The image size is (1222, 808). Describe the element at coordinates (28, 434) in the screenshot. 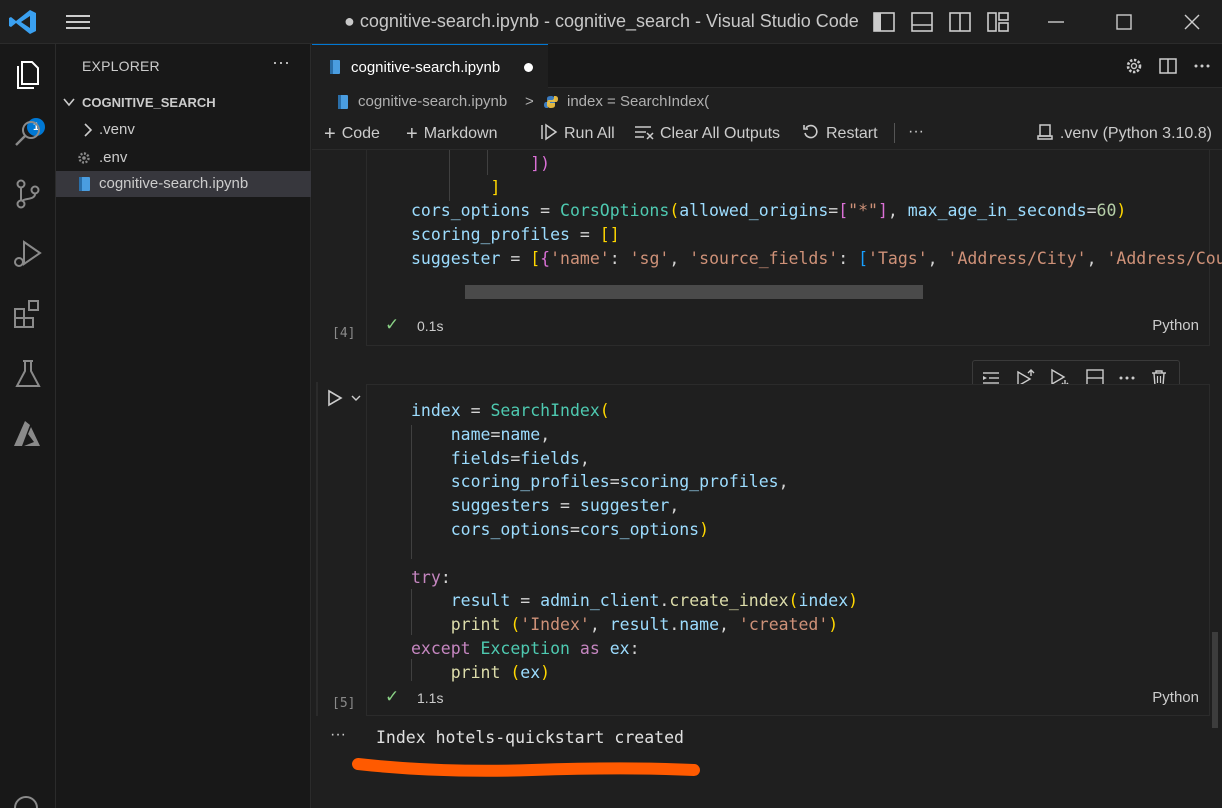

I see `azure-icon` at that location.